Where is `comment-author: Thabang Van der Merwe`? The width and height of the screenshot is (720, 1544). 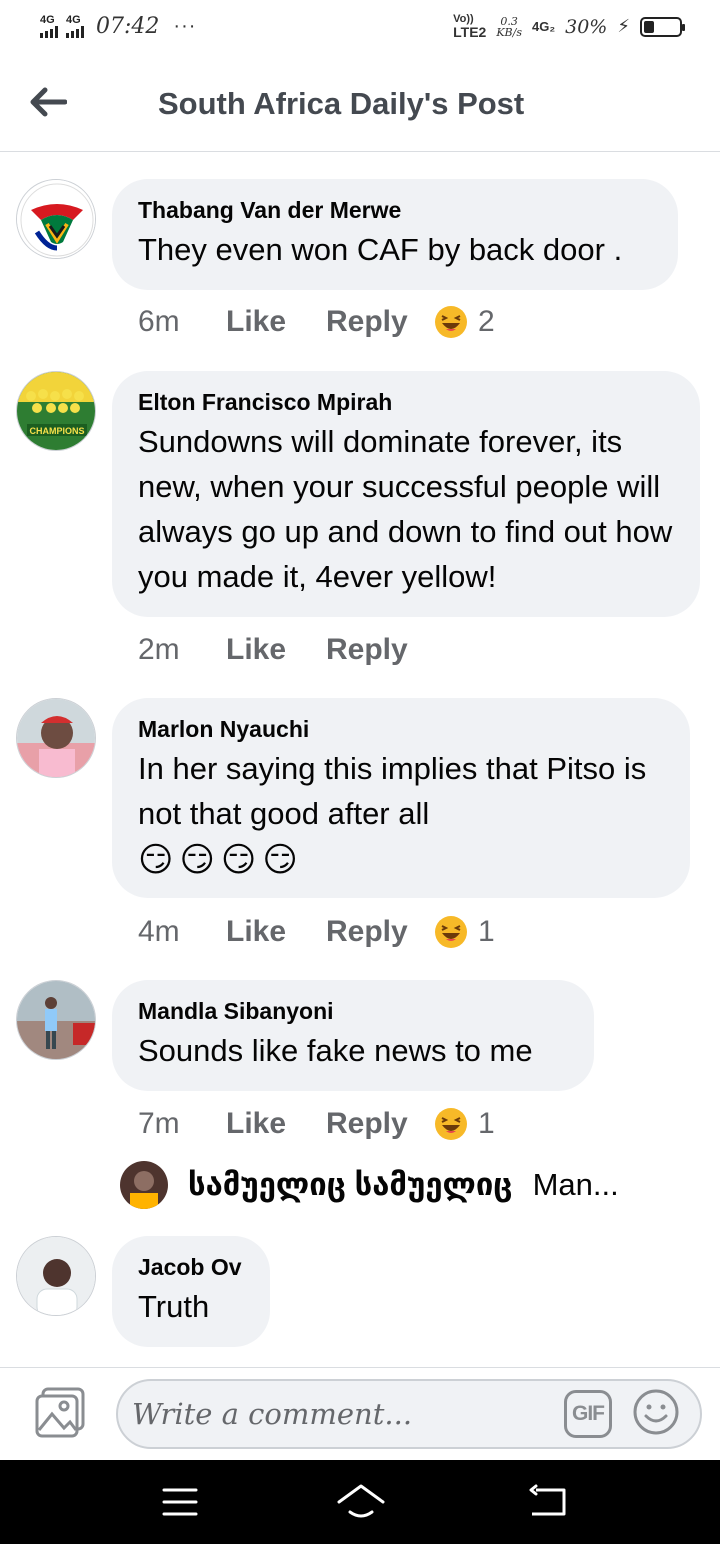
comment-author: Thabang Van der Merwe is located at coordinates (395, 210).